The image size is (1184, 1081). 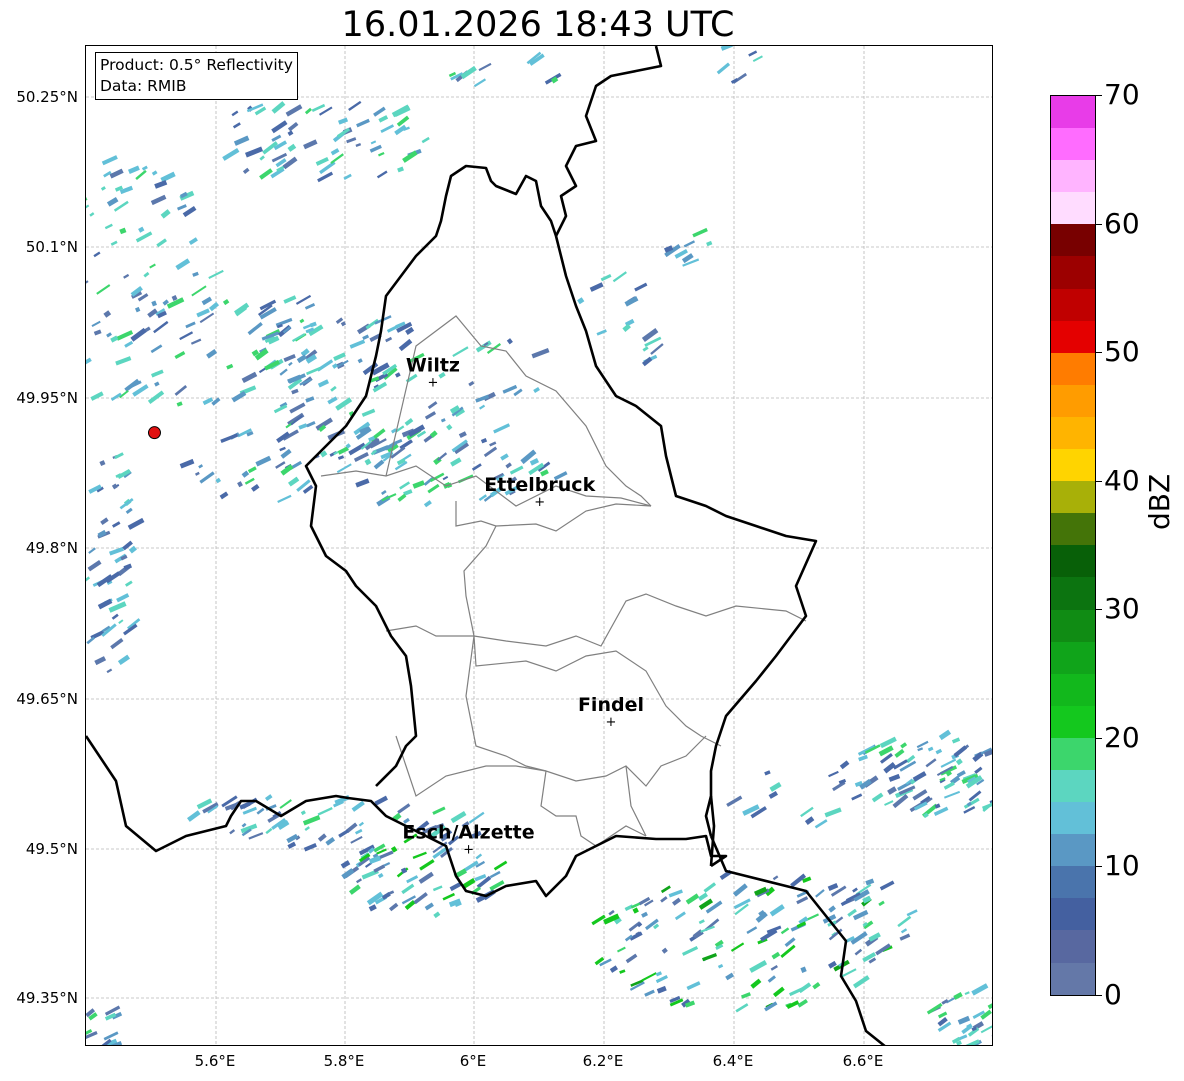 I want to click on city-name: Wiltz, so click(x=433, y=366).